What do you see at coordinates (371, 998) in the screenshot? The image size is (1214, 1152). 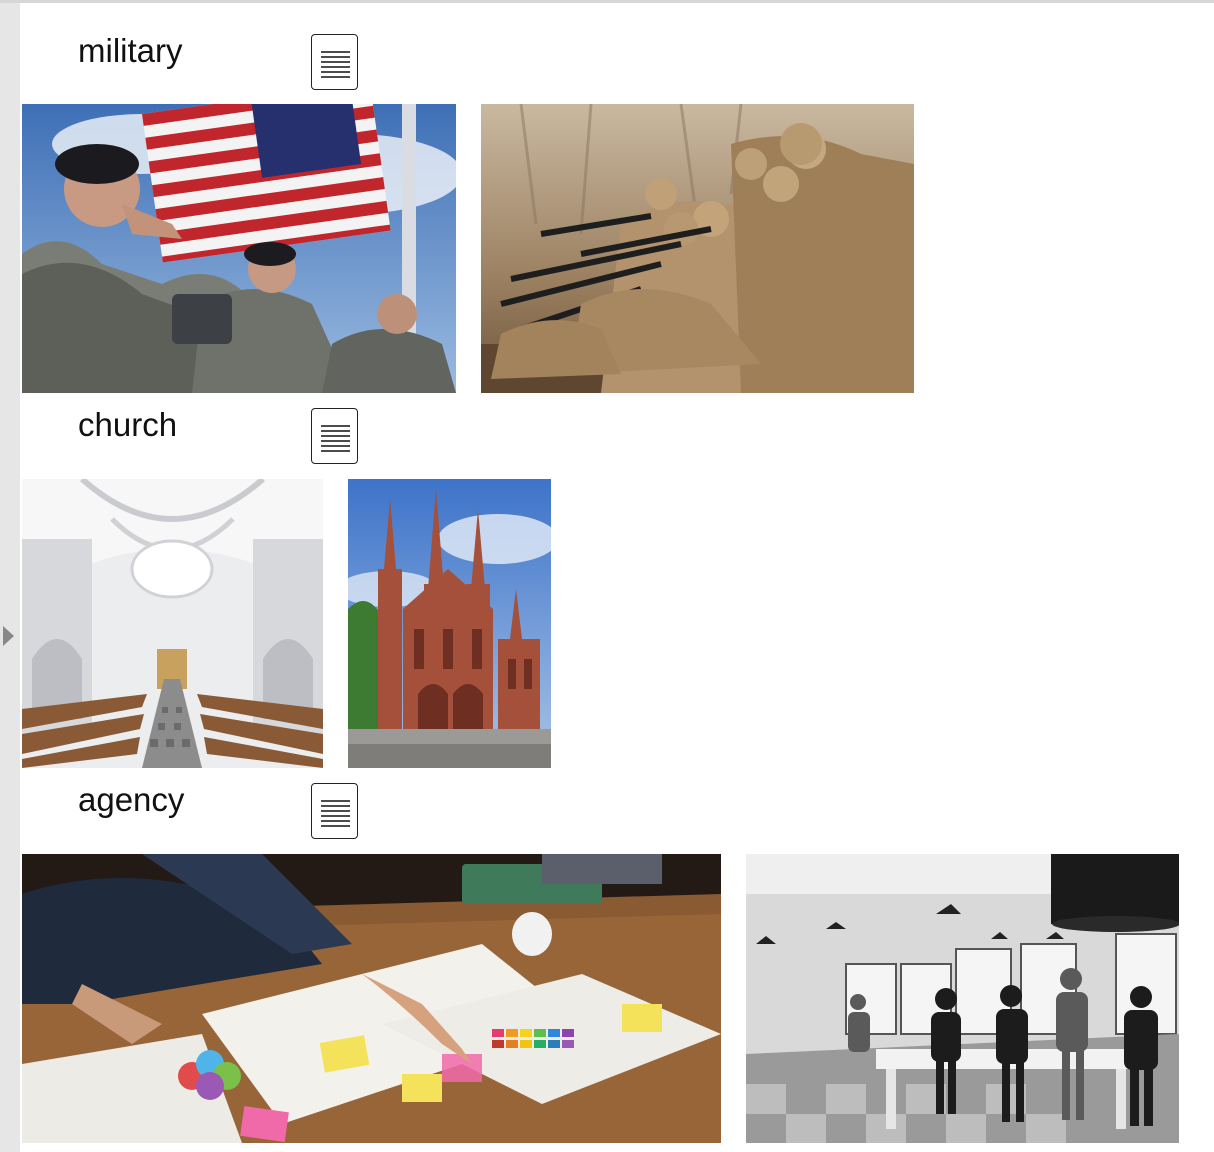 I see `agency-desk-planning-image` at bounding box center [371, 998].